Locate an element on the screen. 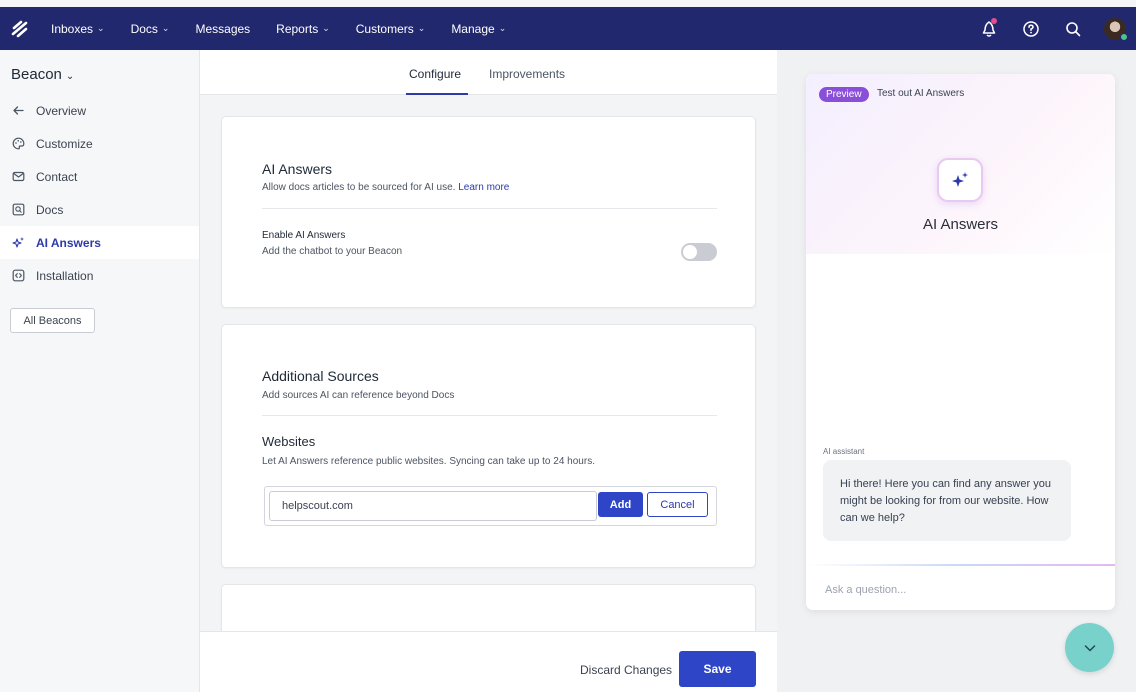 The width and height of the screenshot is (1136, 692). sidebar-item-overview: Overview is located at coordinates (99, 110).